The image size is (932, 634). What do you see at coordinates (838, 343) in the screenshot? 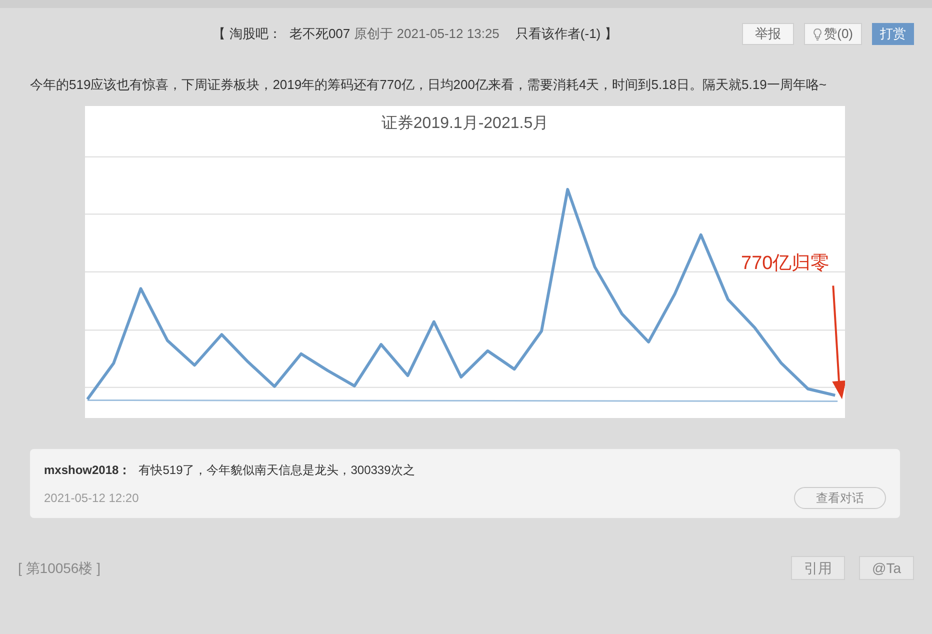
I see `arrow-icon` at bounding box center [838, 343].